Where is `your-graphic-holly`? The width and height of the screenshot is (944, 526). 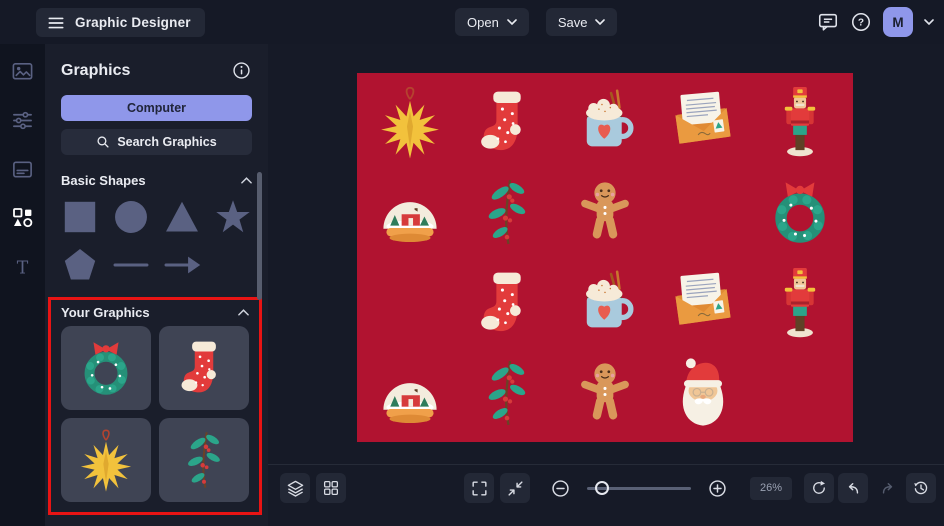 your-graphic-holly is located at coordinates (204, 460).